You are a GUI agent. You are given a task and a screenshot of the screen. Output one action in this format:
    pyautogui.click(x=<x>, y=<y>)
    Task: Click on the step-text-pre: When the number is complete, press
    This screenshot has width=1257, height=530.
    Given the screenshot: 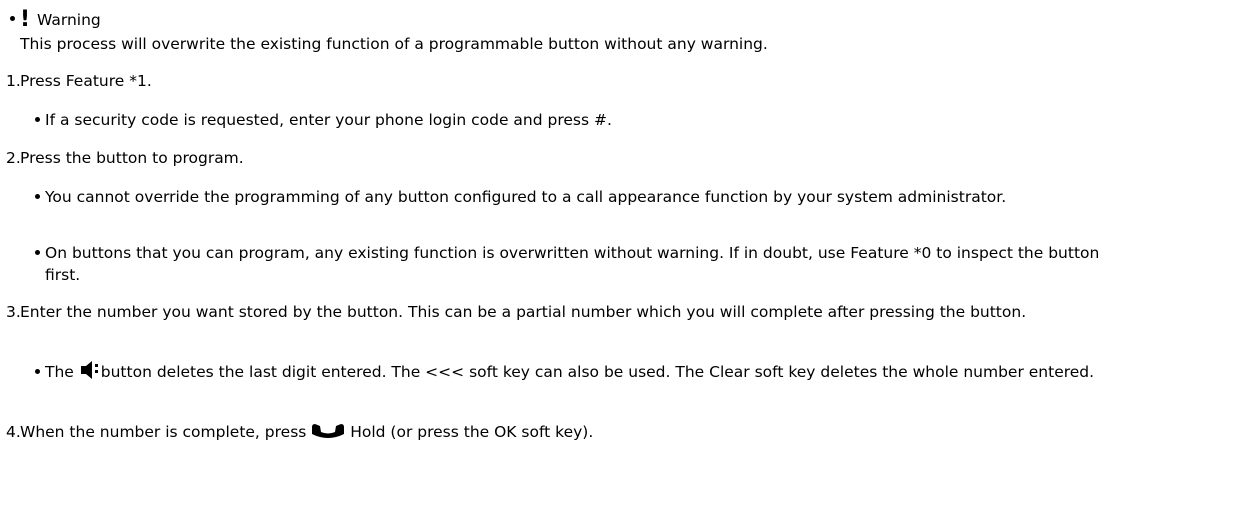 What is the action you would take?
    pyautogui.click(x=163, y=432)
    